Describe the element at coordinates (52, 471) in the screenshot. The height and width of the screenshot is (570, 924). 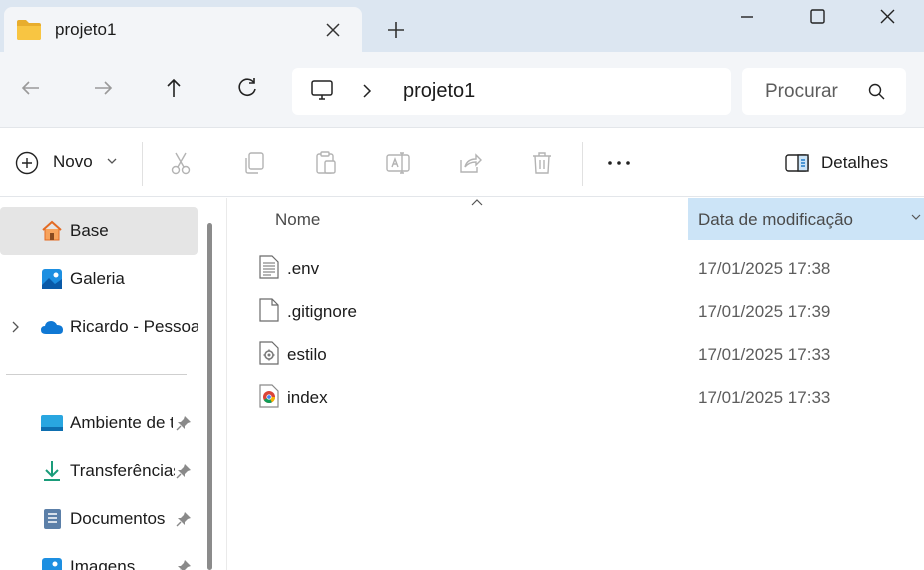
I see `downloads-icon` at that location.